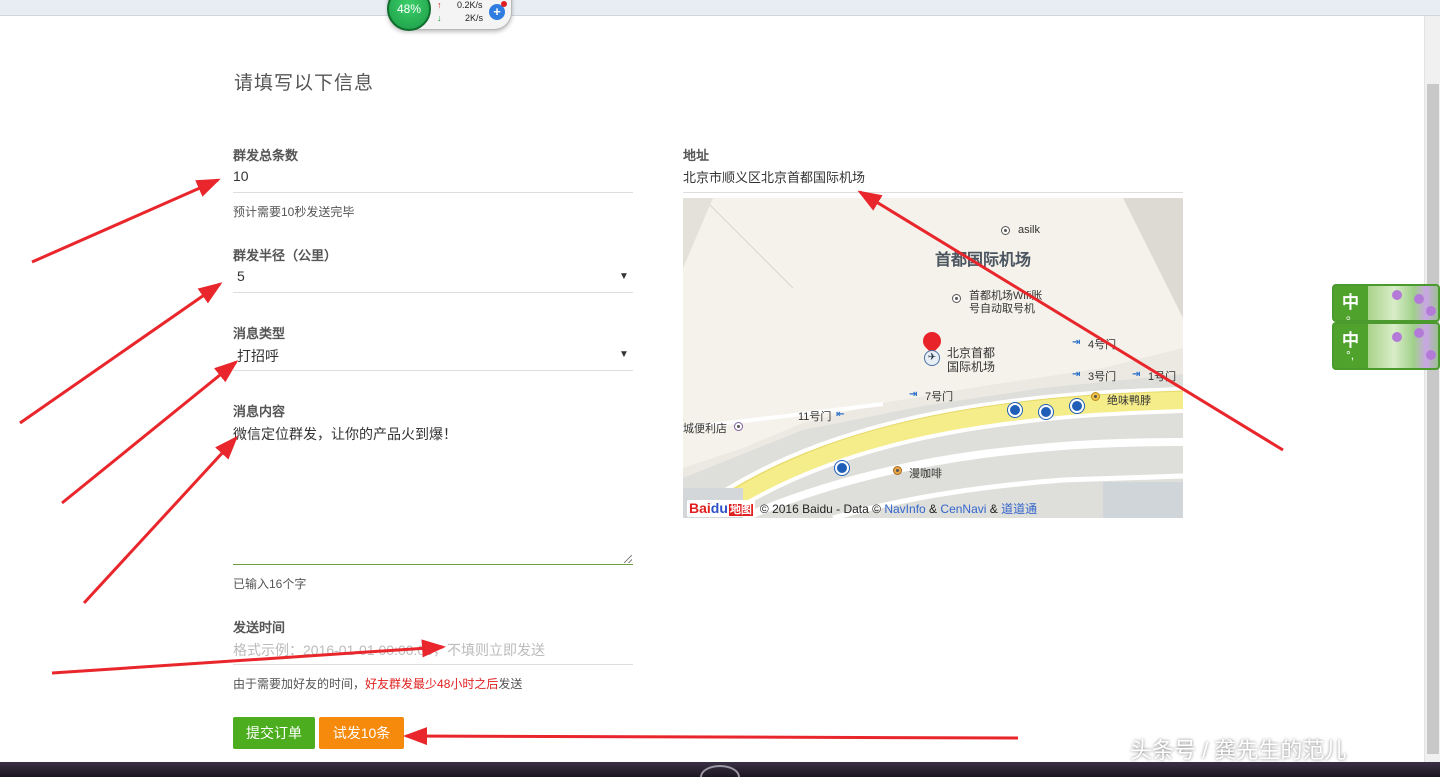 Image resolution: width=1440 pixels, height=777 pixels. Describe the element at coordinates (248, 657) in the screenshot. I see `arrow-to-send-time` at that location.